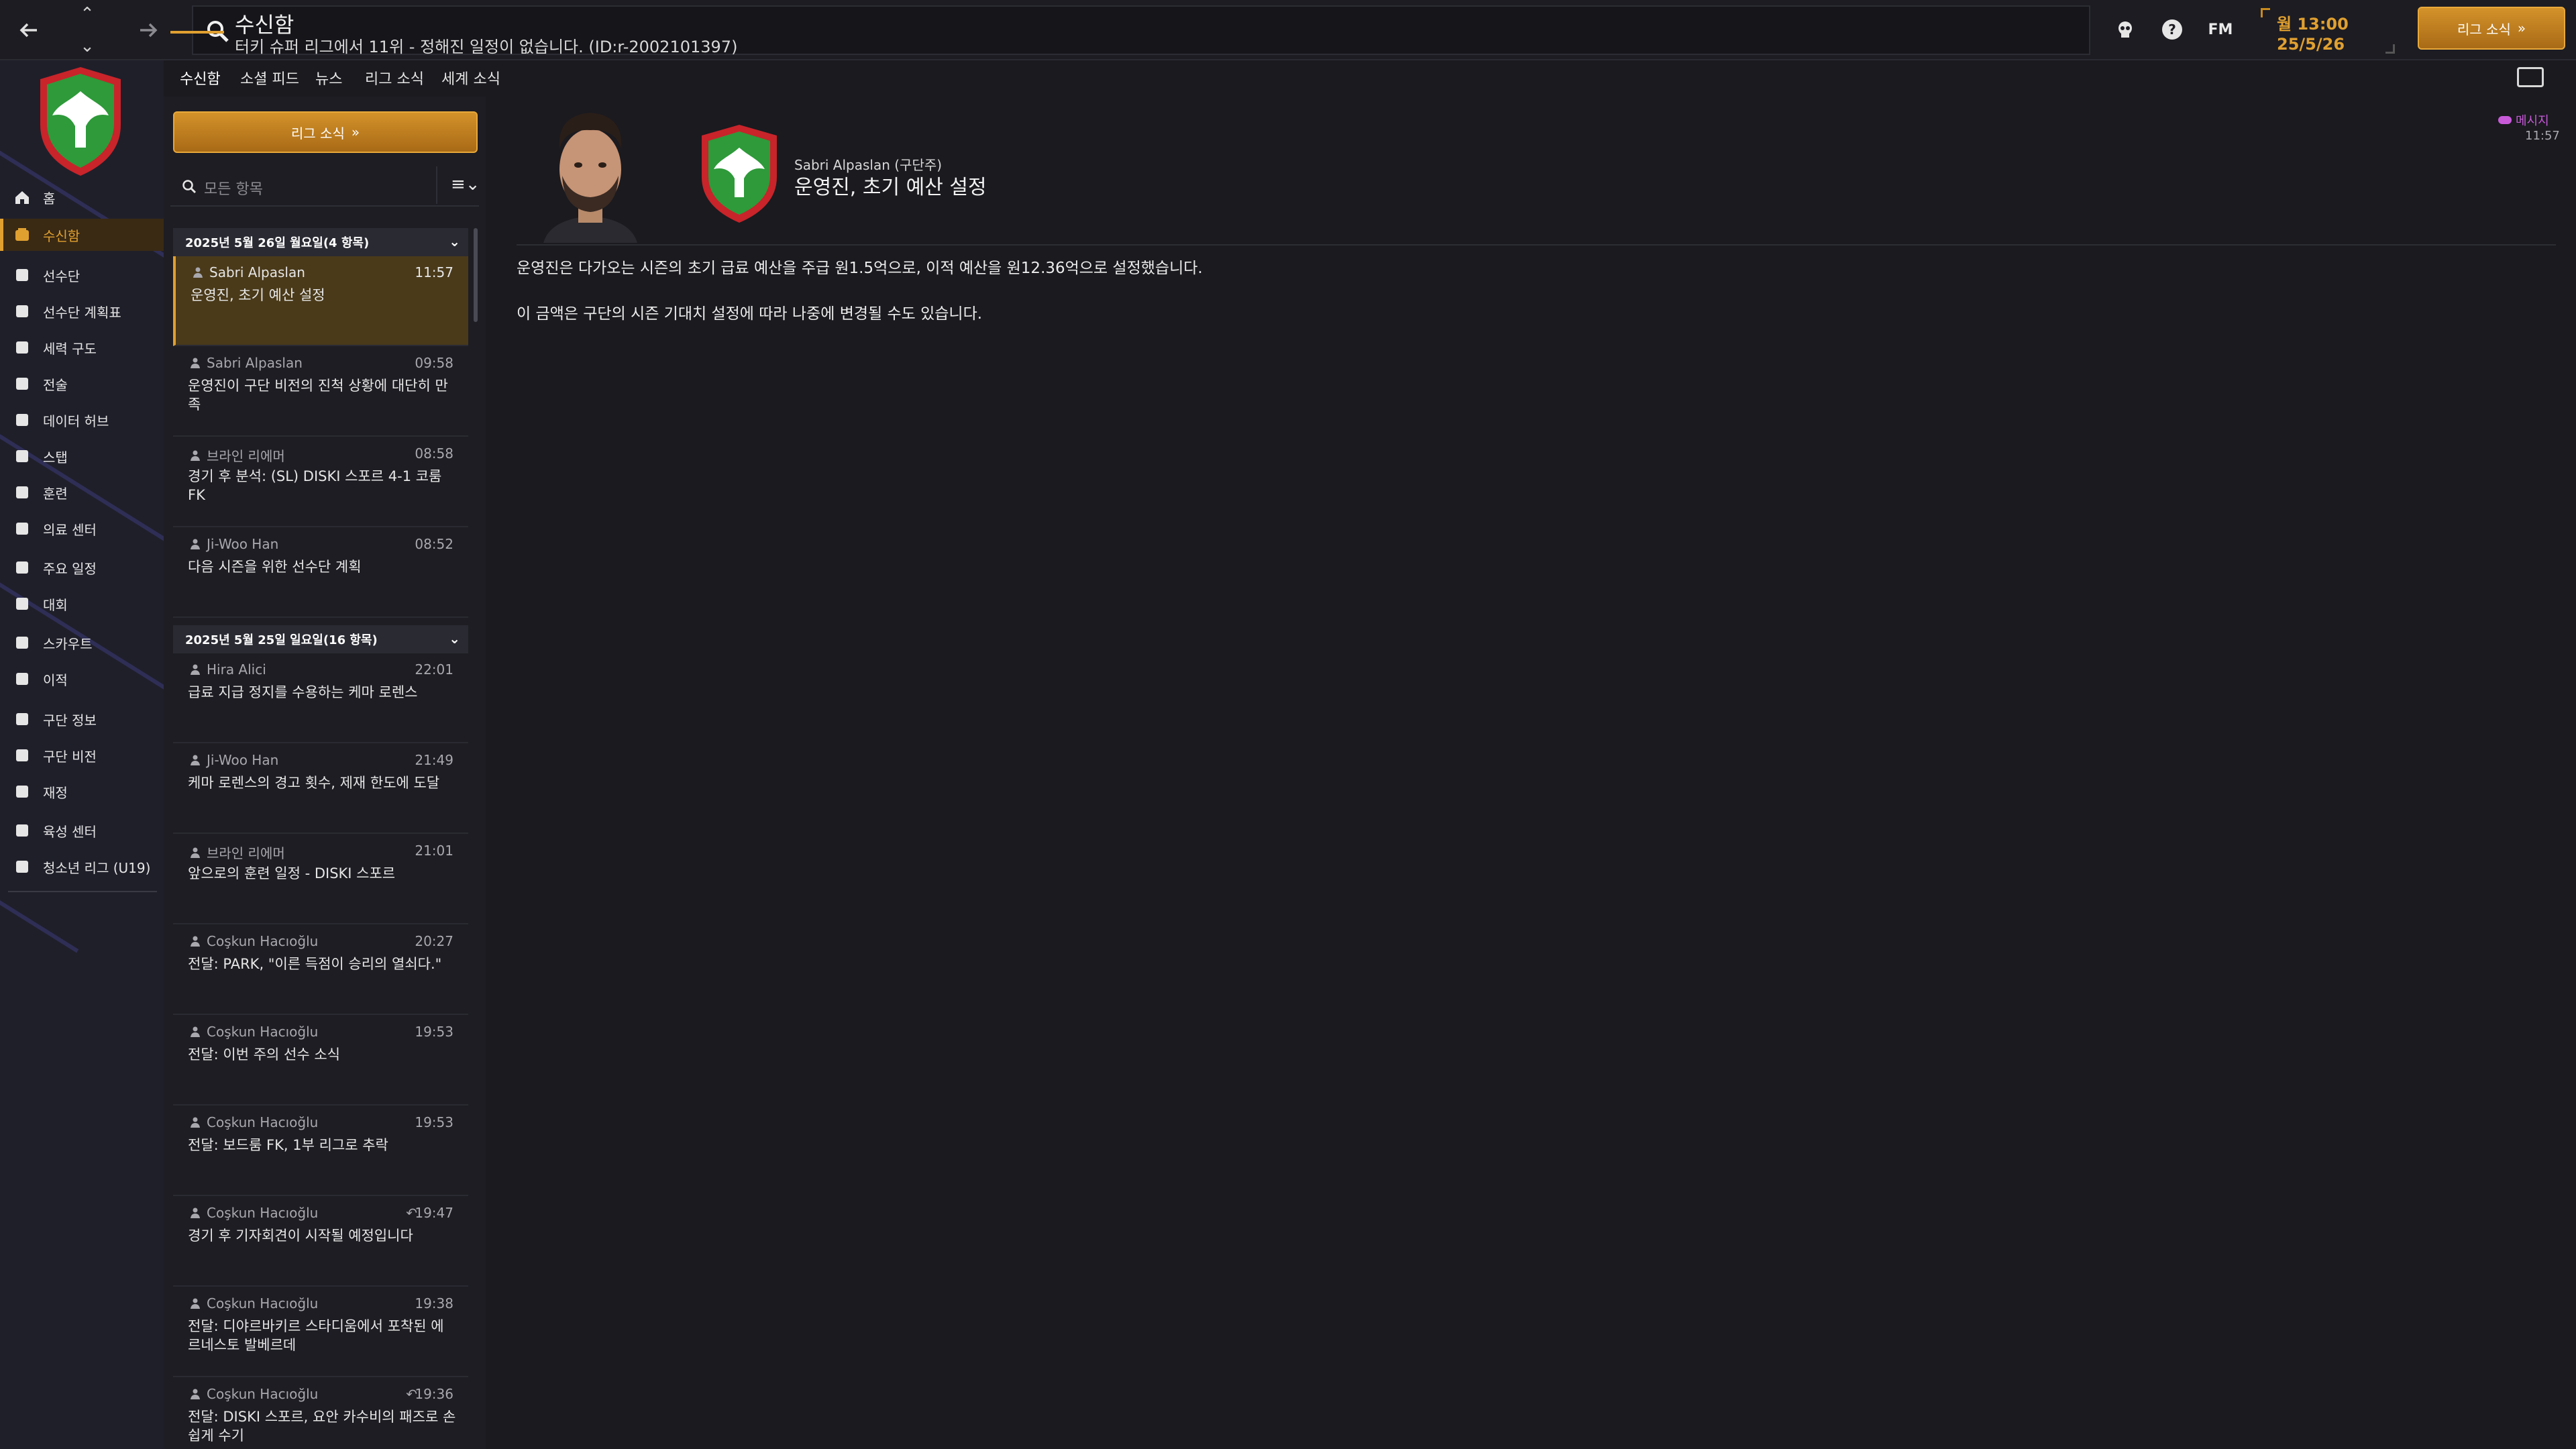  What do you see at coordinates (200, 78) in the screenshot?
I see `tab-inbox: 수신함` at bounding box center [200, 78].